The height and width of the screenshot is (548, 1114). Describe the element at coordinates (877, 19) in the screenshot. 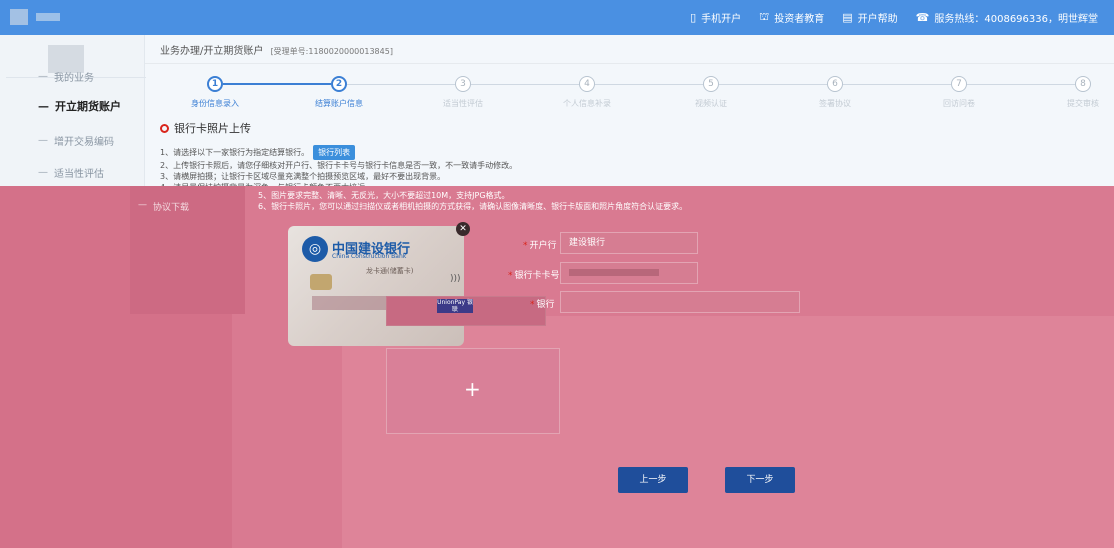

I see `topnav-label: 开户帮助` at that location.